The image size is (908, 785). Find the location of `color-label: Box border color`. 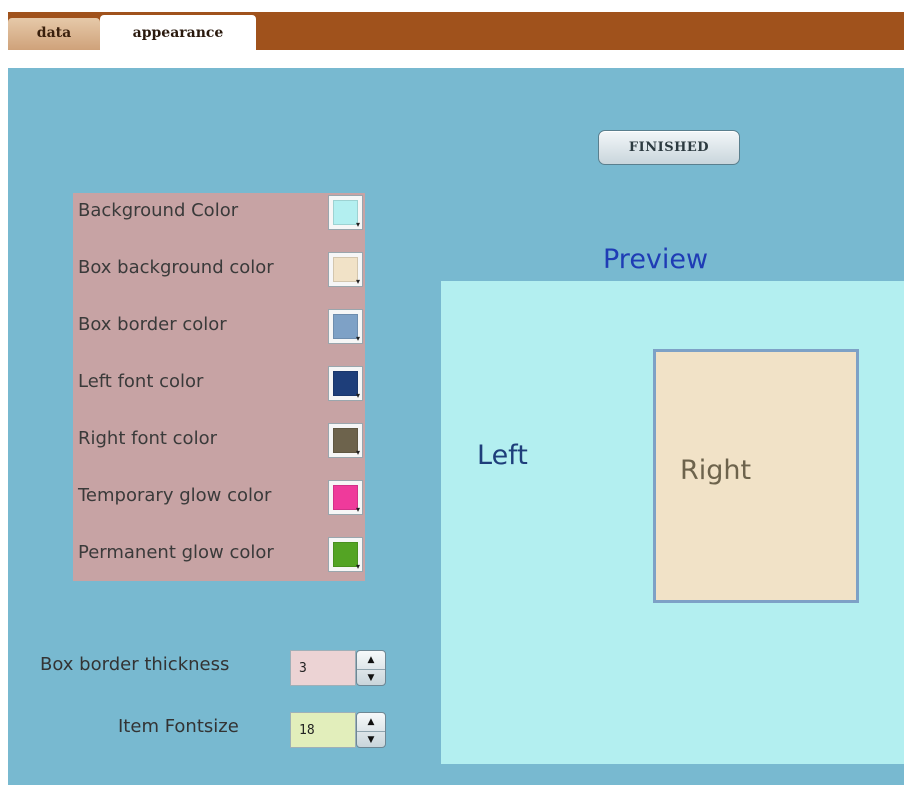

color-label: Box border color is located at coordinates (152, 324).